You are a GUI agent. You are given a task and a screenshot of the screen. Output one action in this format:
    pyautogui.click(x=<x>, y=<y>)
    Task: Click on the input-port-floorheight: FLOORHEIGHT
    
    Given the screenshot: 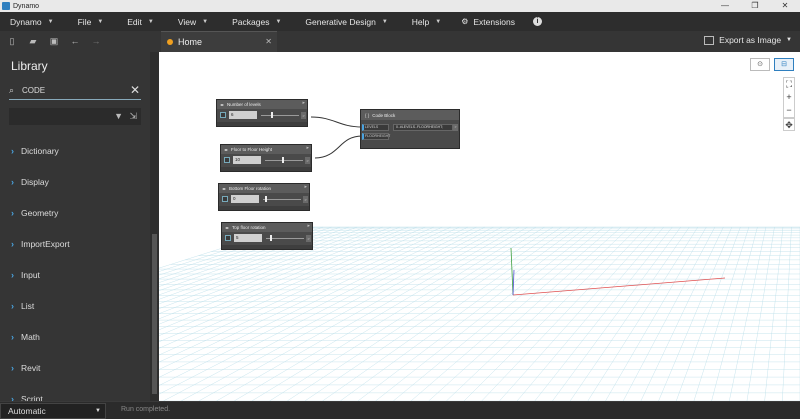 What is the action you would take?
    pyautogui.click(x=376, y=136)
    